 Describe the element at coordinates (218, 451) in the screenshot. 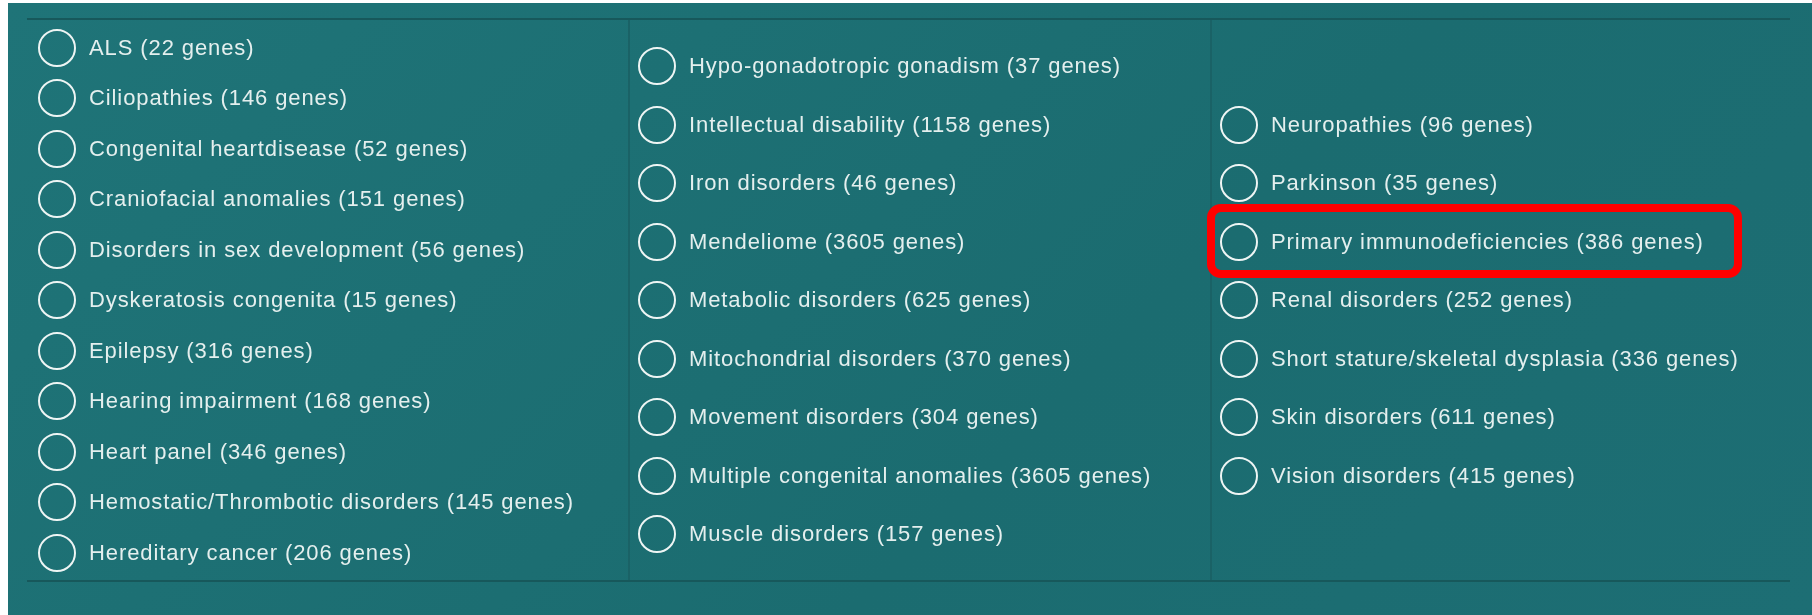

I see `option-label: Heart panel (346 genes)` at that location.